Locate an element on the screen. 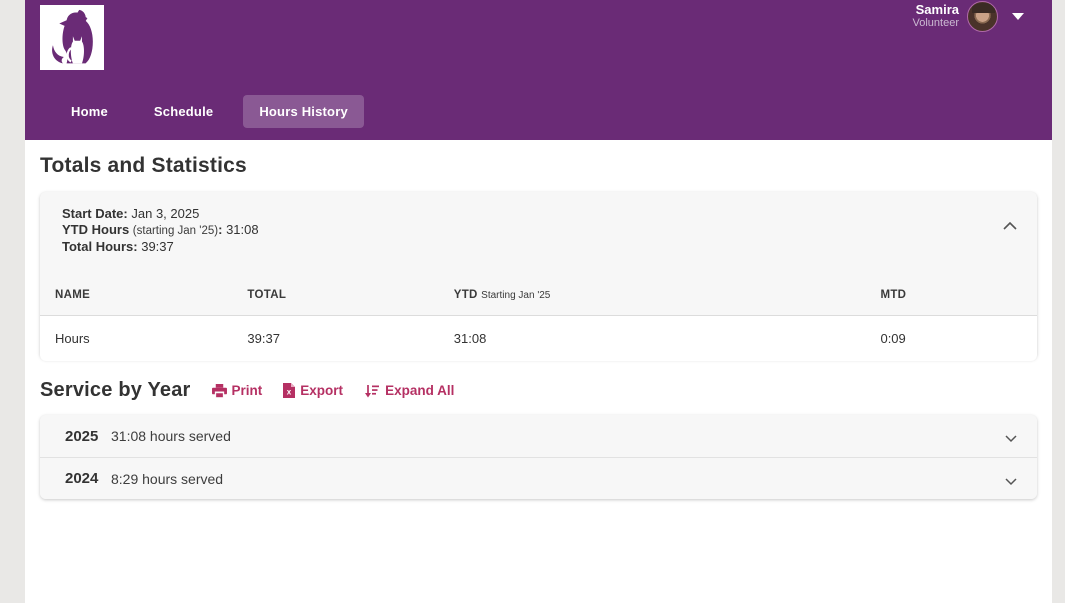 This screenshot has width=1065, height=603. page-title: Totals and Statistics is located at coordinates (143, 165).